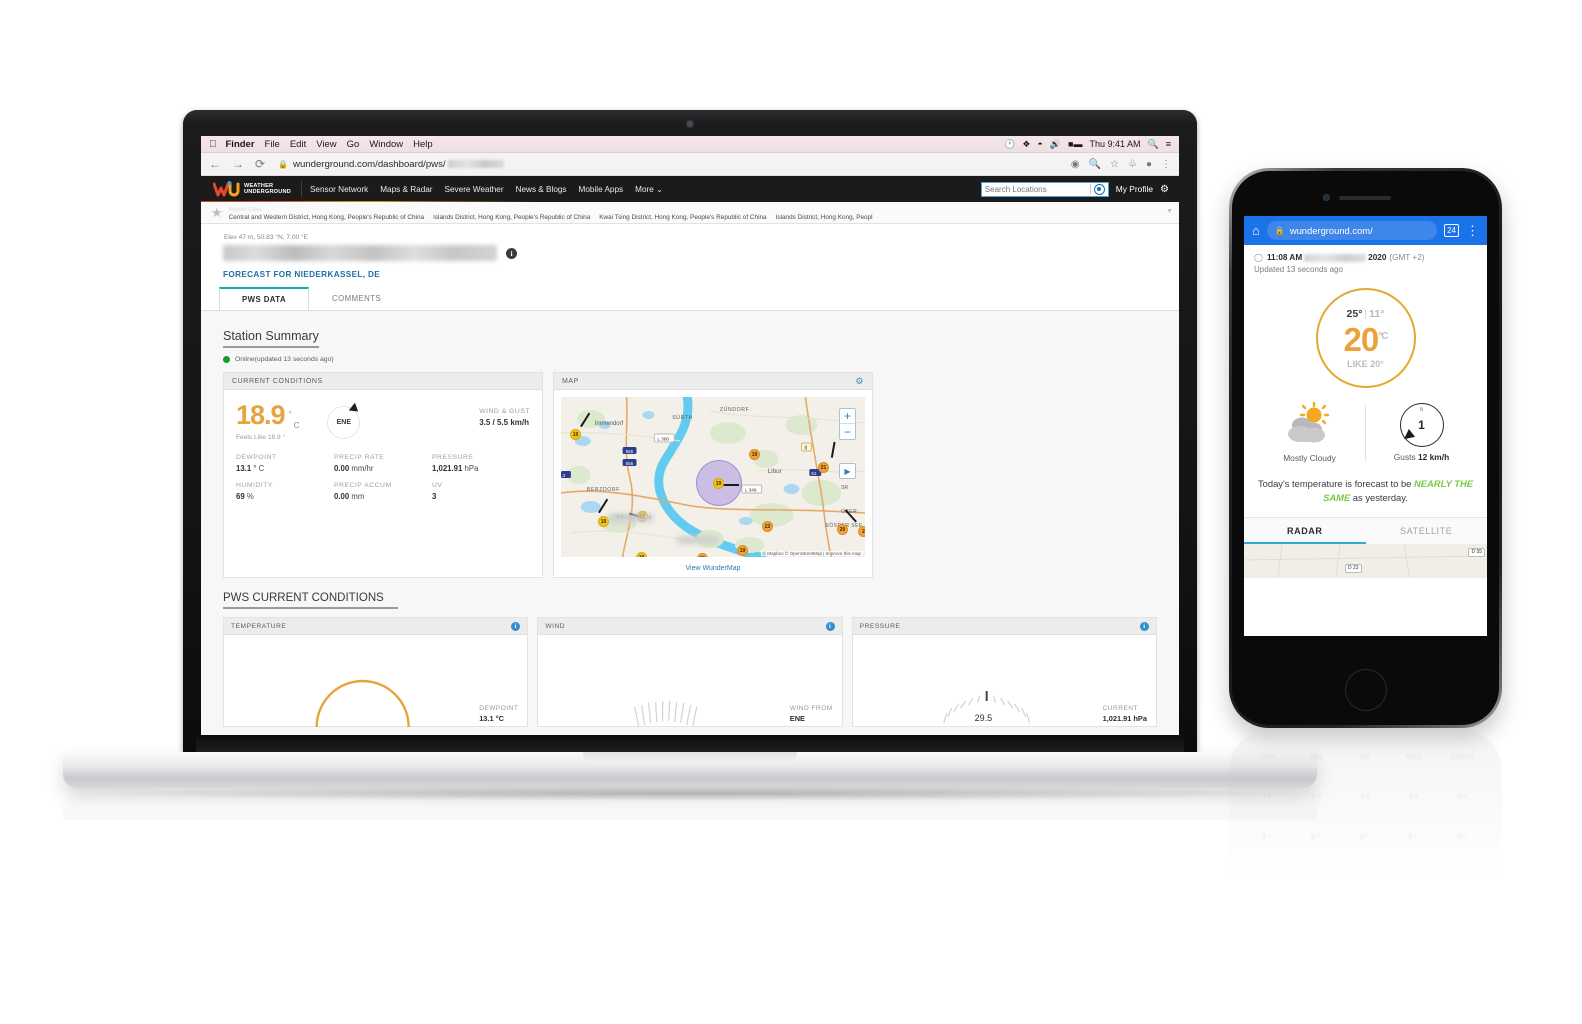 The width and height of the screenshot is (1582, 1024). What do you see at coordinates (1026, 144) in the screenshot?
I see `bluetooth-icon: ❖` at bounding box center [1026, 144].